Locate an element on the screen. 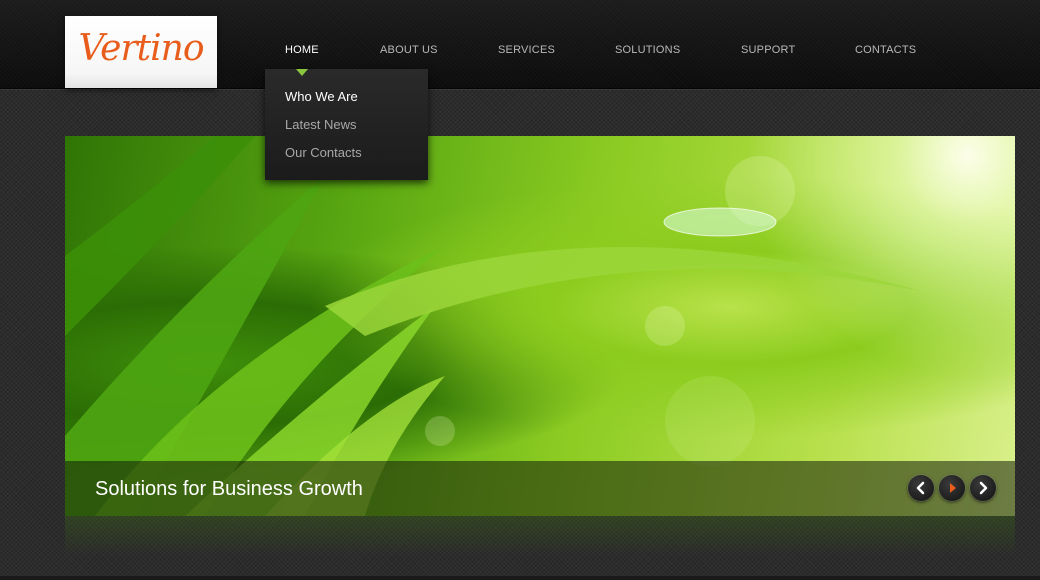 Image resolution: width=1040 pixels, height=580 pixels. chevron-right-icon is located at coordinates (983, 488).